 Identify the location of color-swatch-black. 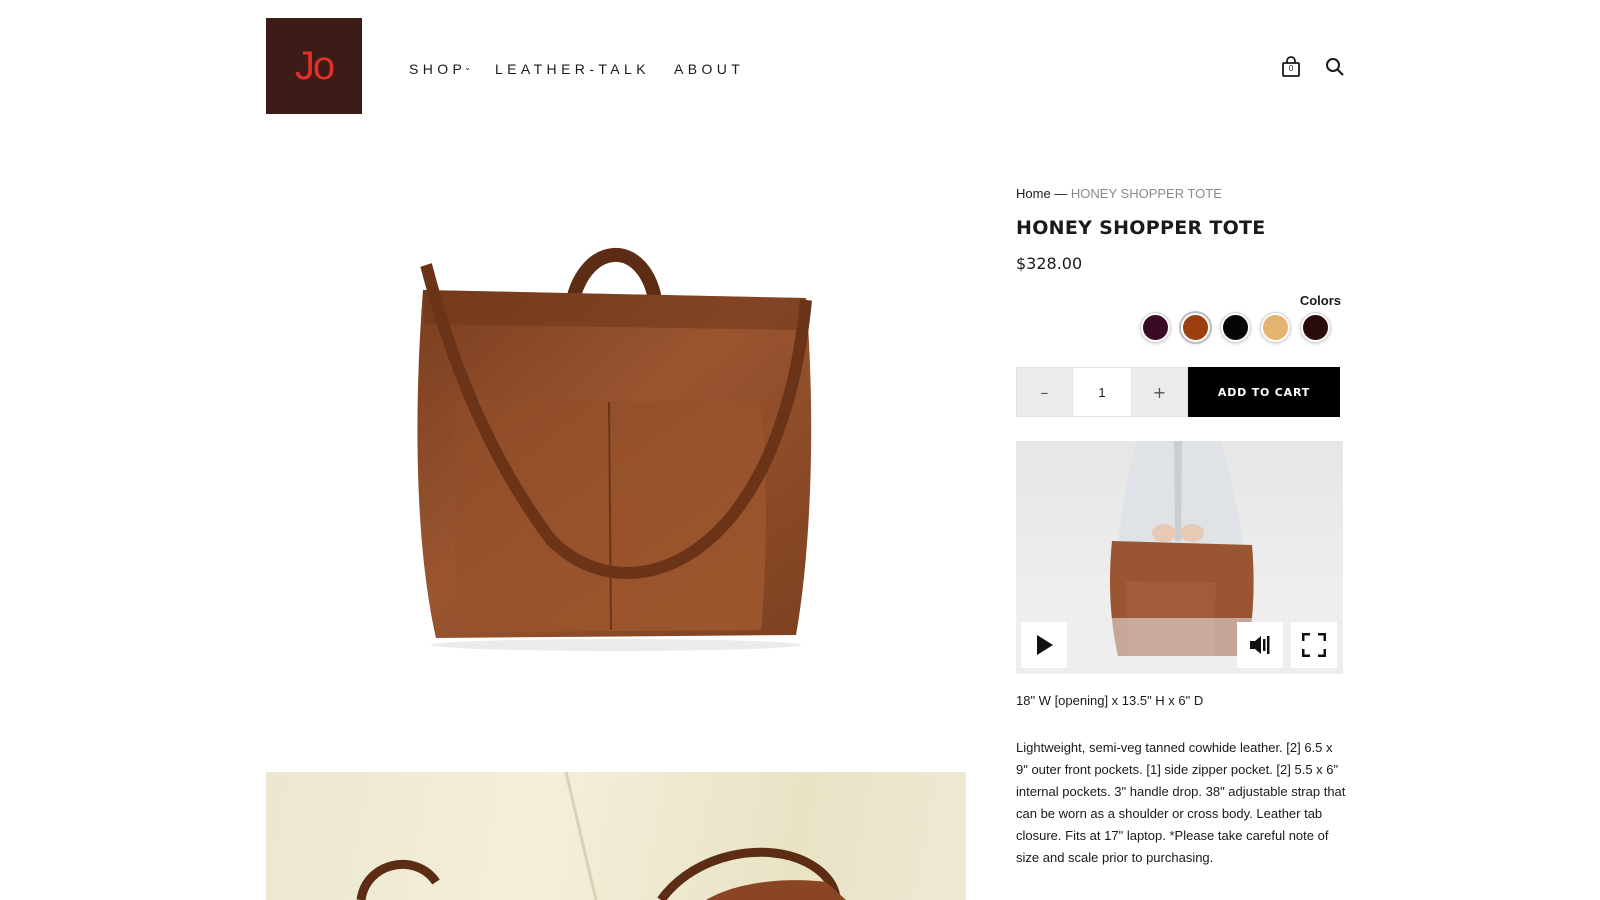
(1235, 327).